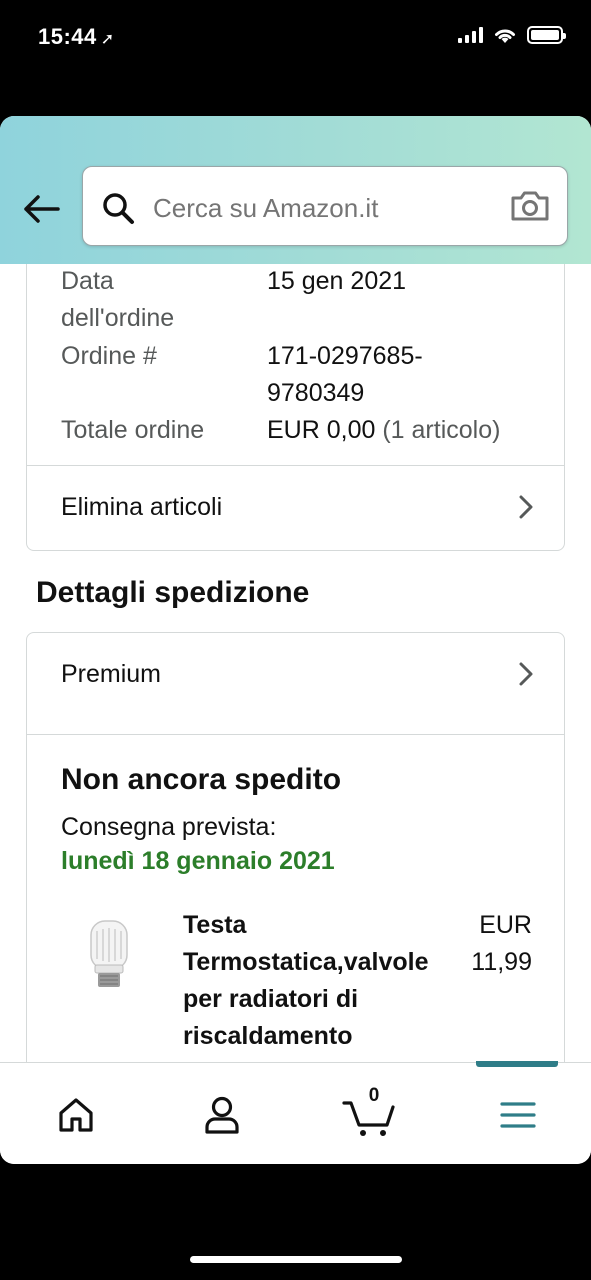  Describe the element at coordinates (169, 827) in the screenshot. I see `delivery-estimate-label: Consegna prevista:` at that location.